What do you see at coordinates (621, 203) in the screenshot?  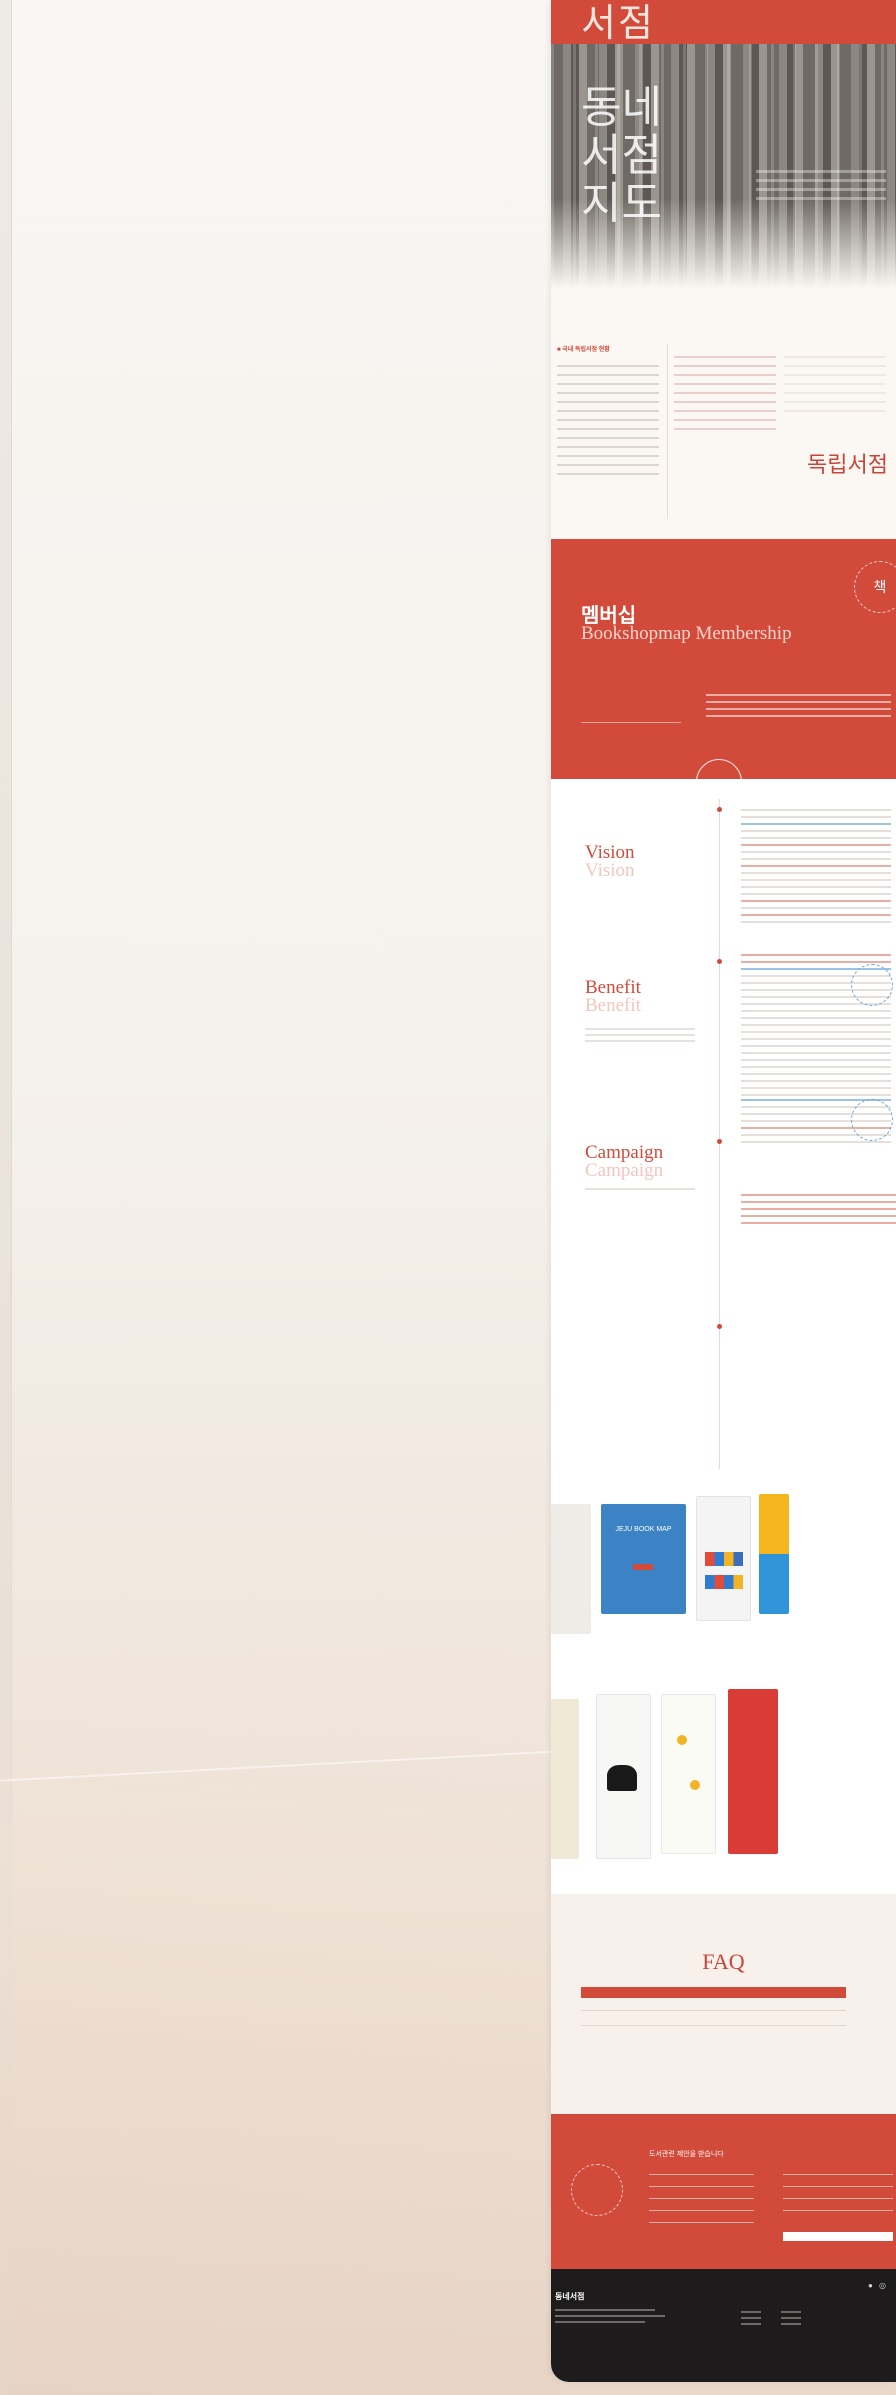 I see `hero-title-line: 지도` at bounding box center [621, 203].